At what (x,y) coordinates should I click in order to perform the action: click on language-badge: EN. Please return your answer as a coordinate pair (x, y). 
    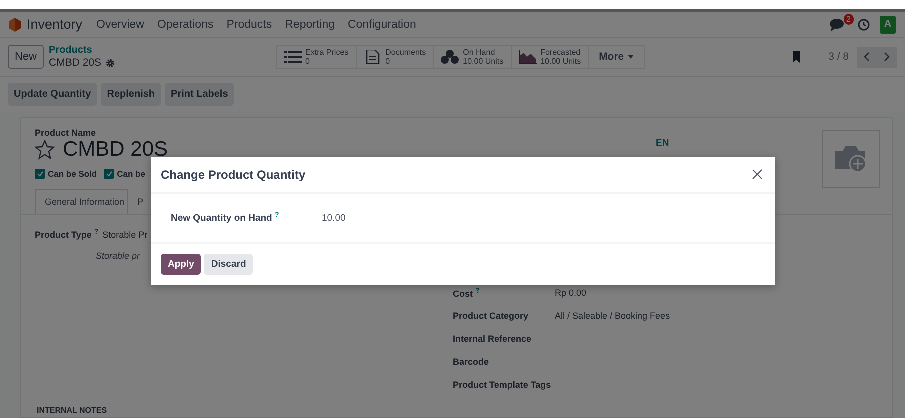
    Looking at the image, I should click on (663, 143).